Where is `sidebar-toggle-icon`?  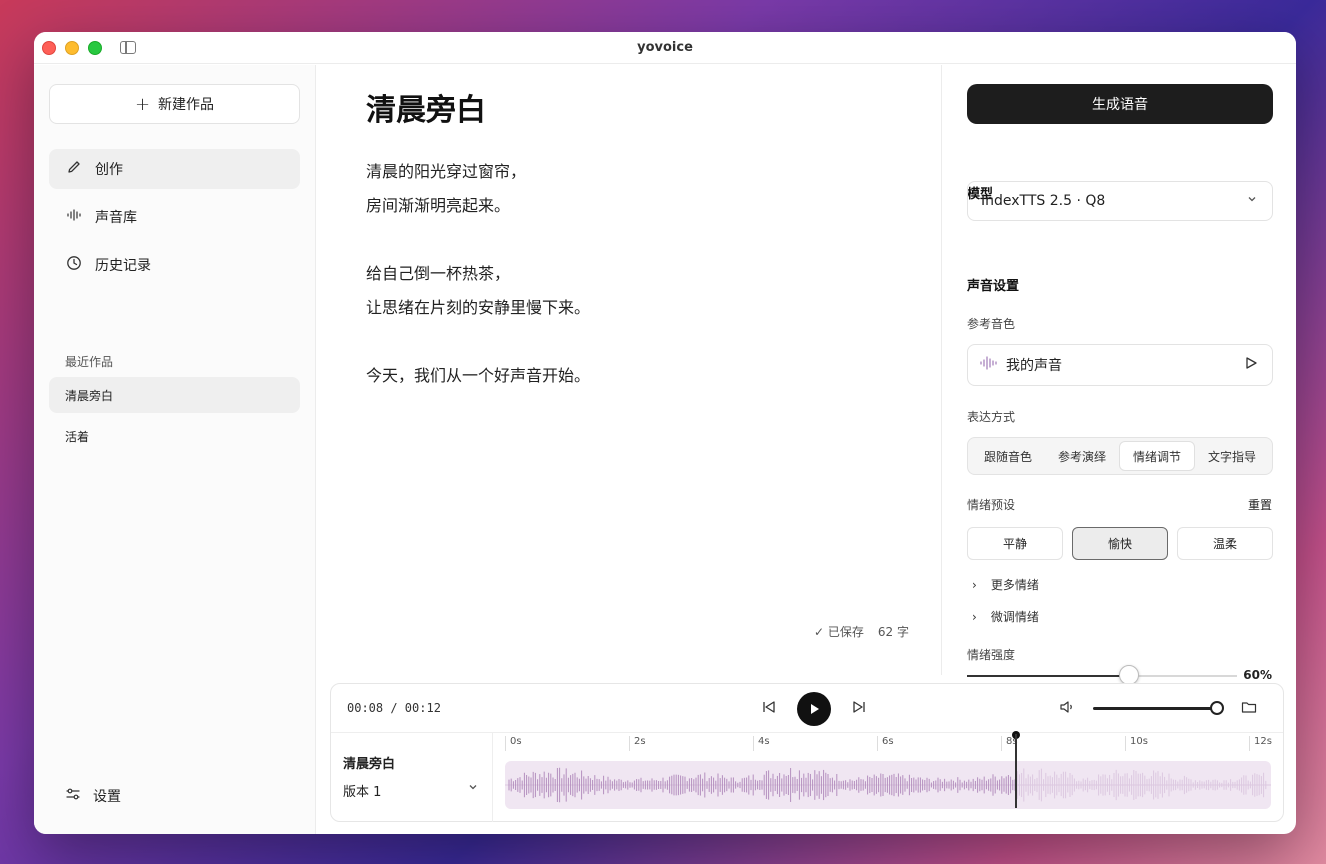 sidebar-toggle-icon is located at coordinates (128, 47).